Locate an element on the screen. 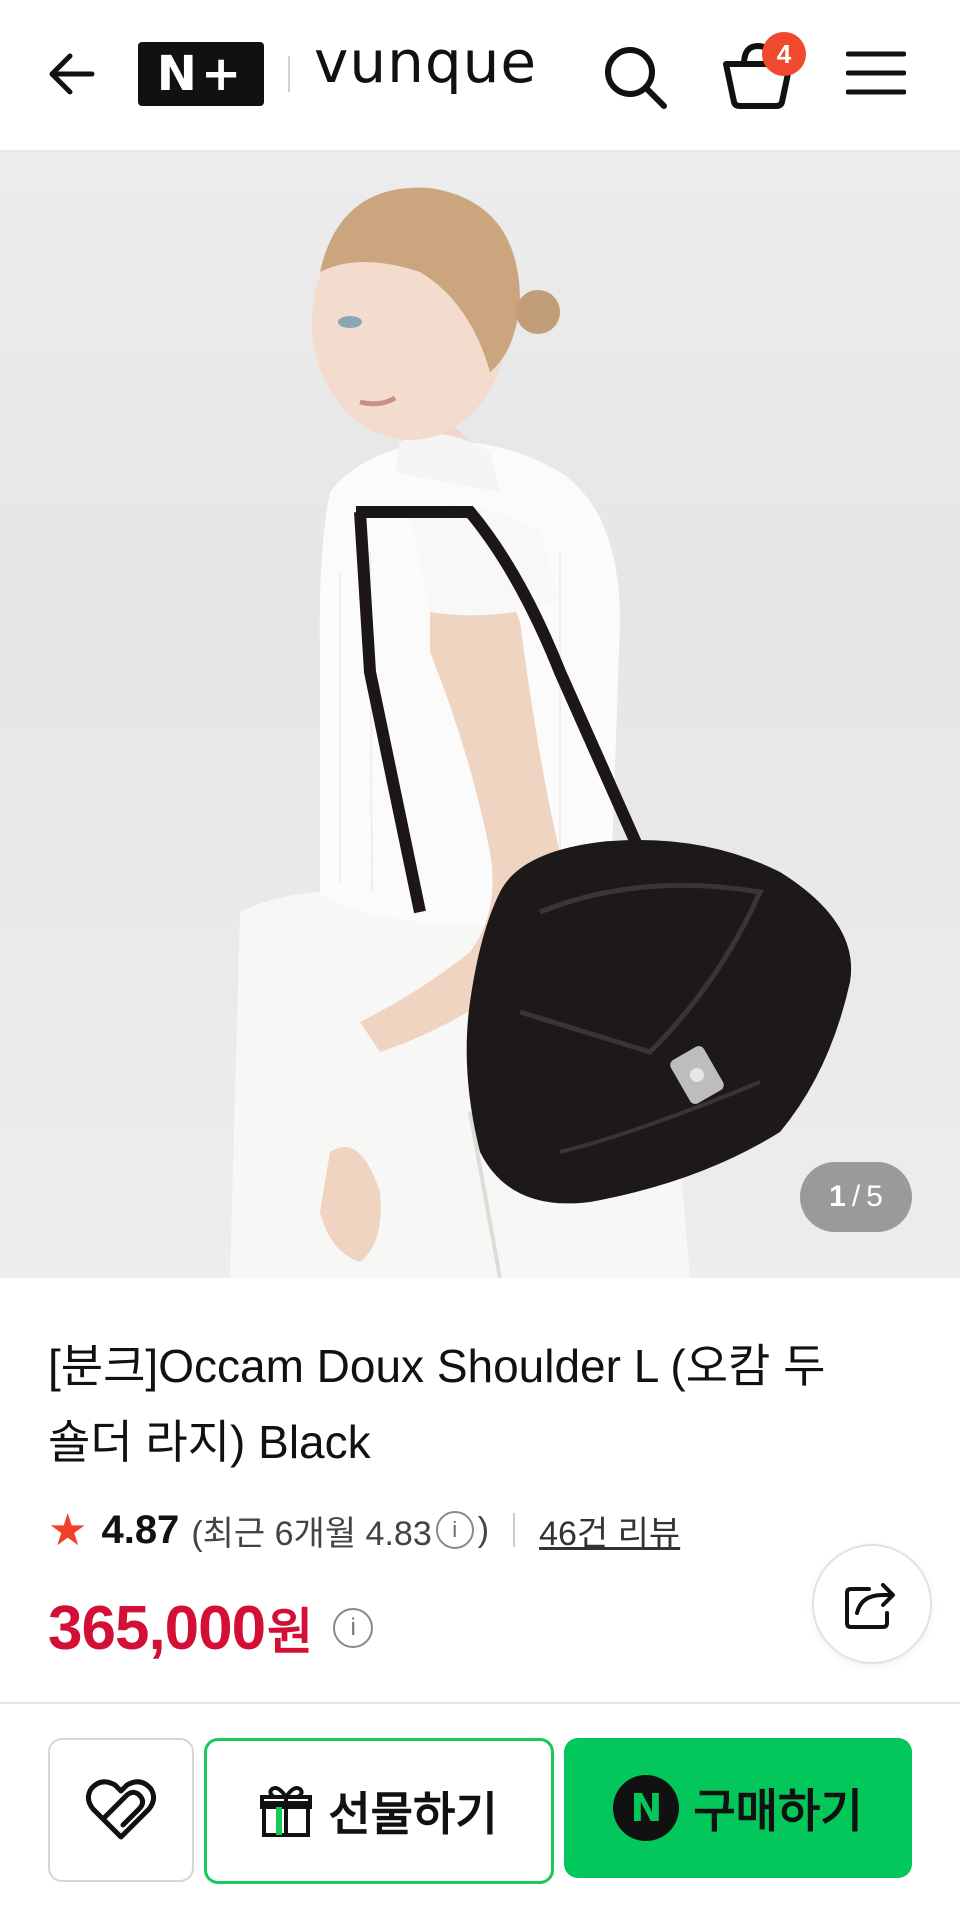  bottom-action-bar: 선물하기 N 구매하기 is located at coordinates (480, 1806).